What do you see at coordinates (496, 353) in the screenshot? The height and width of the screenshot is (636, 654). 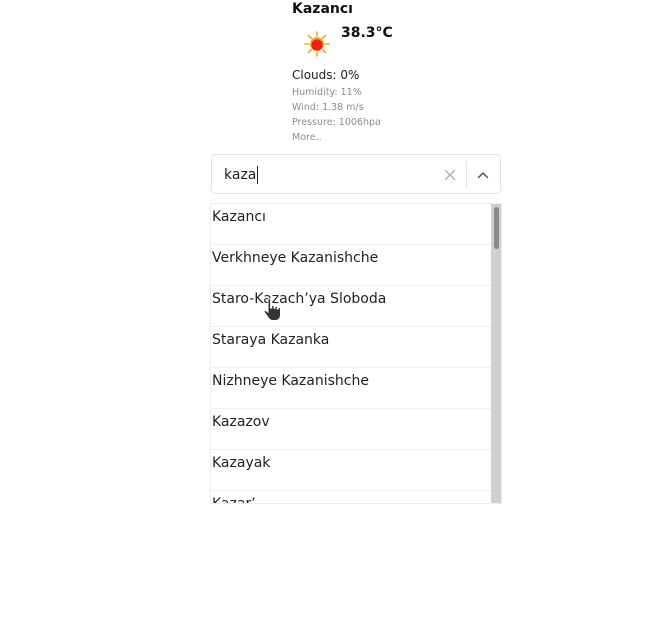 I see `scrollbar` at bounding box center [496, 353].